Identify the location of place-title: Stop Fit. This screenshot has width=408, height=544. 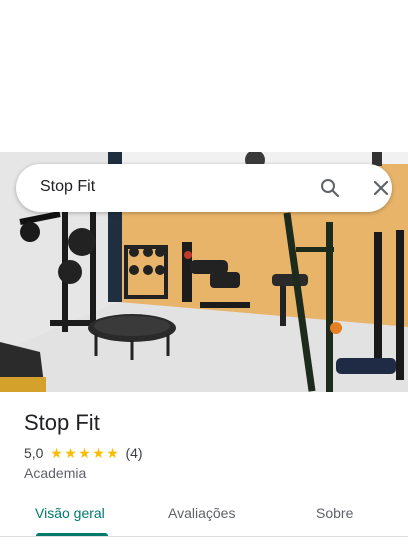
(62, 422).